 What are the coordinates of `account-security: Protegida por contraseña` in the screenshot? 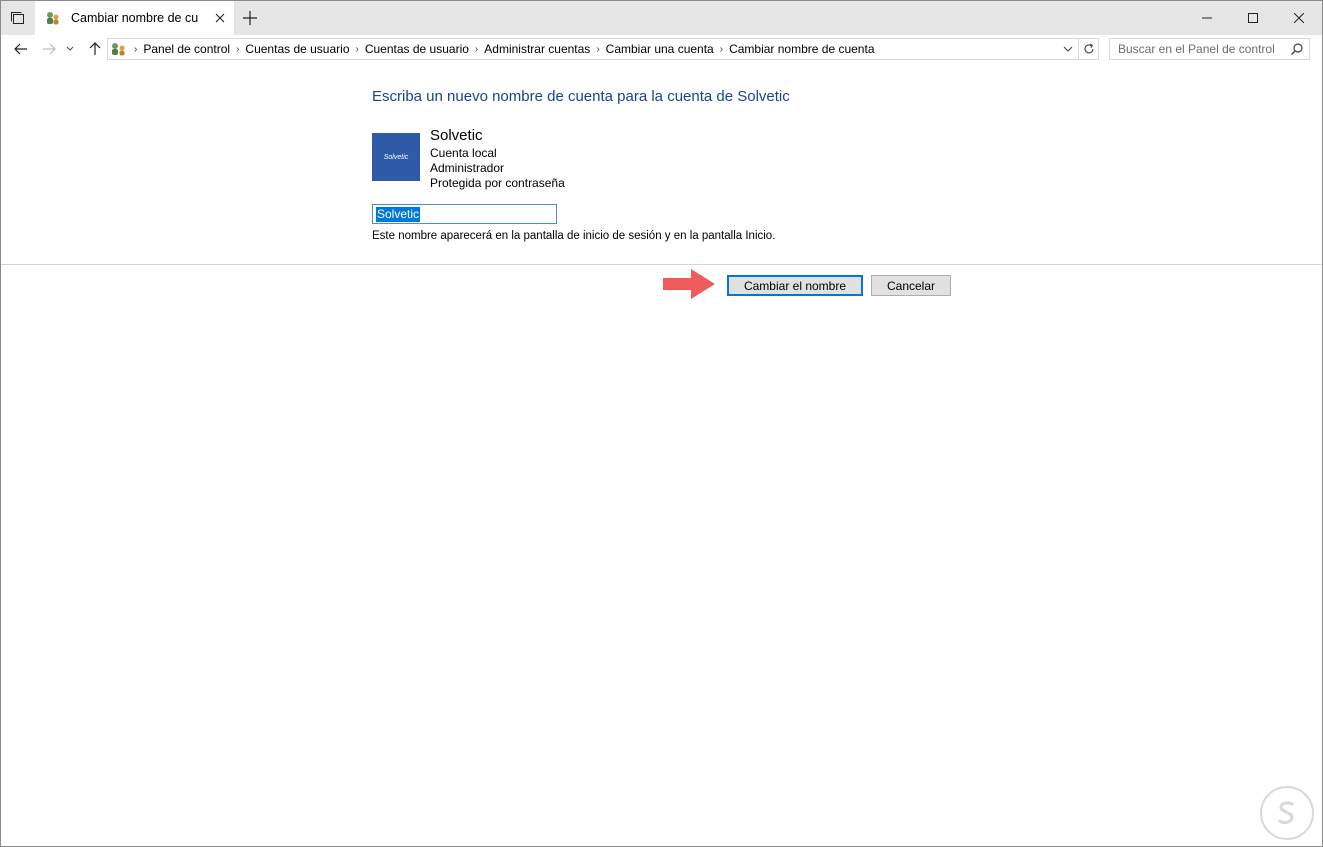 It's located at (497, 183).